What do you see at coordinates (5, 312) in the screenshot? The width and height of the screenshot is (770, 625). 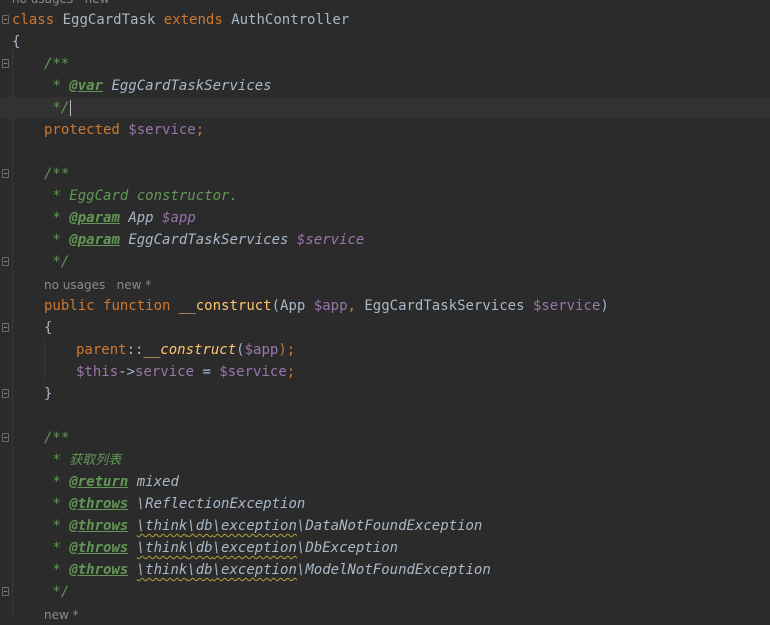 I see `editor-gutter` at bounding box center [5, 312].